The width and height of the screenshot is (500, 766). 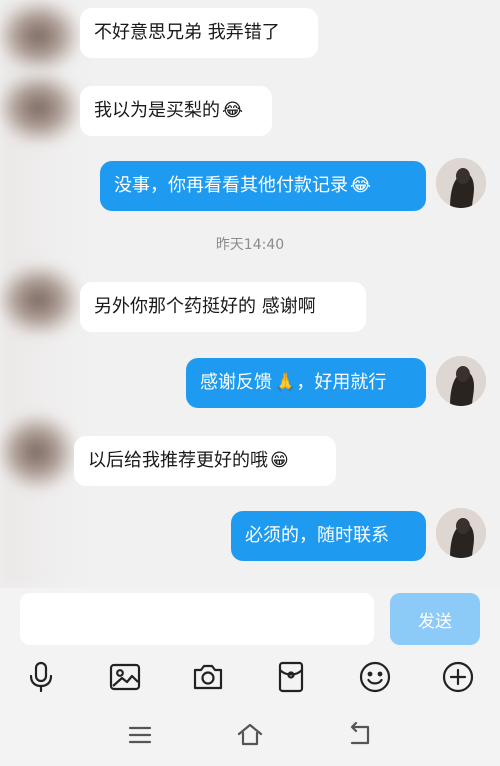 I want to click on message-text: 必须的，随时联系, so click(x=317, y=535).